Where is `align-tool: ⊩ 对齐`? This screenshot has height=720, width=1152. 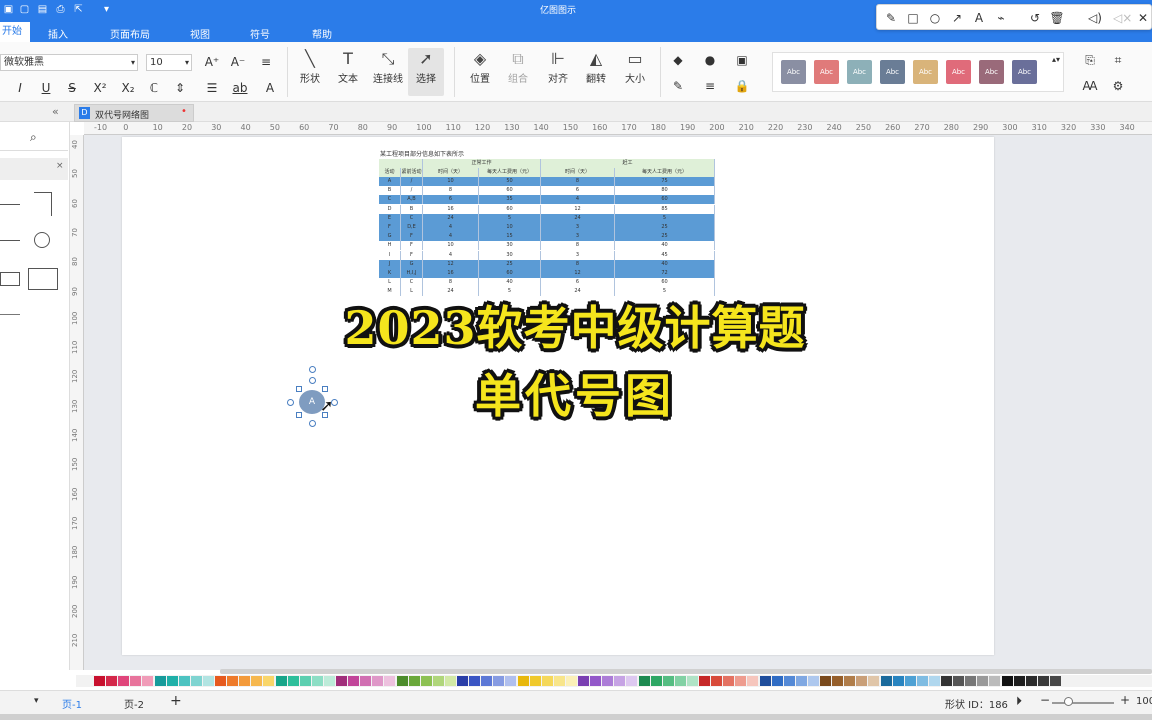
align-tool: ⊩ 对齐 is located at coordinates (558, 66).